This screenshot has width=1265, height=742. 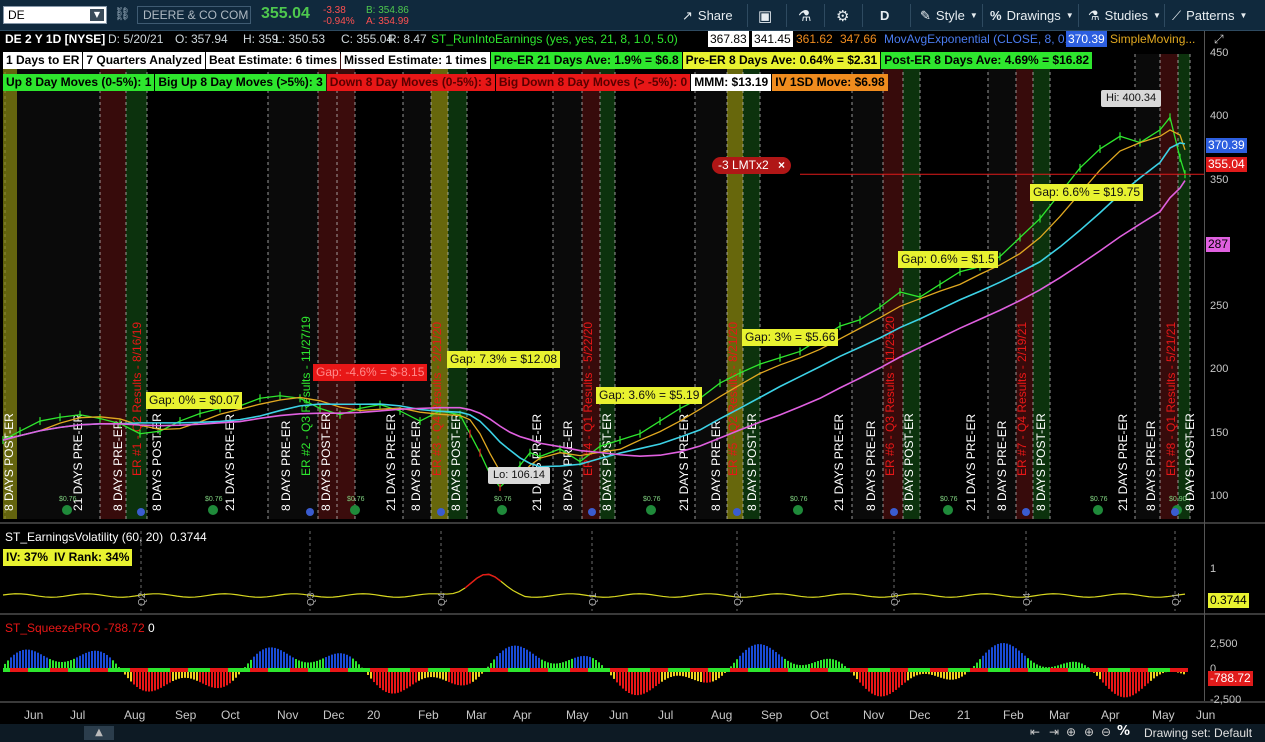 I want to click on studies-button: ⚗ Studies ▼, so click(x=1124, y=15).